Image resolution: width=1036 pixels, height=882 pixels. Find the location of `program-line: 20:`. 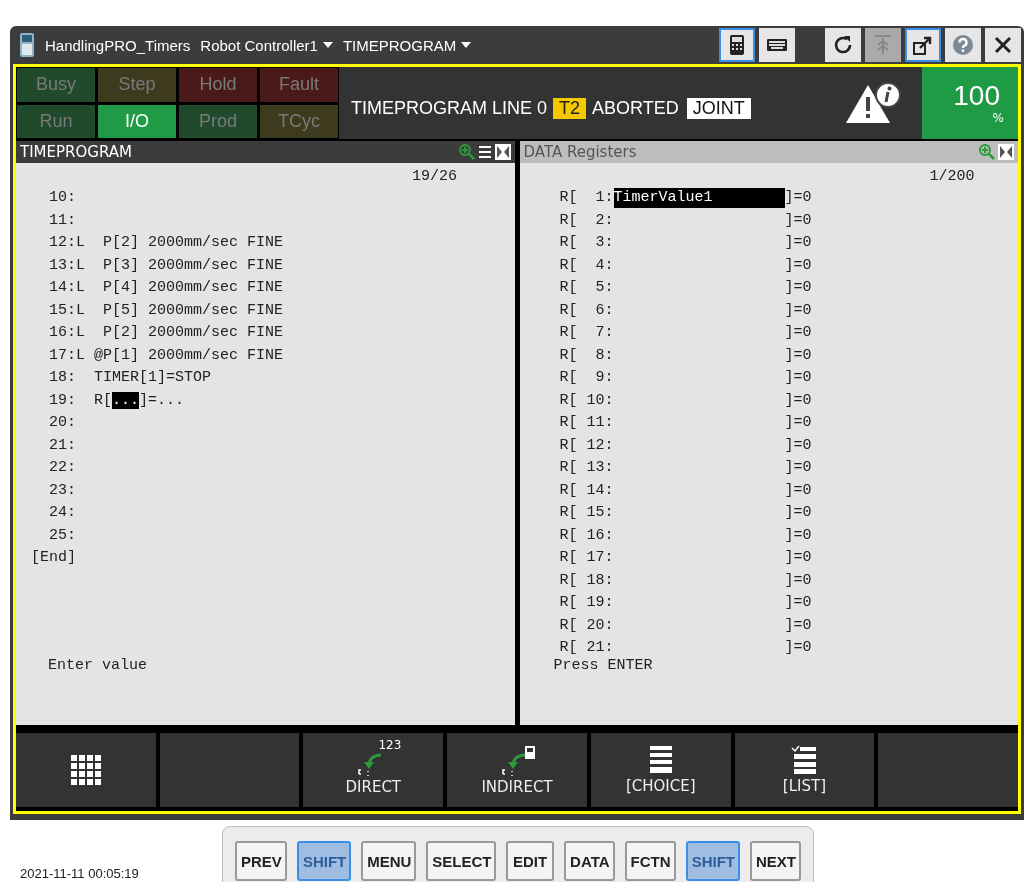

program-line: 20: is located at coordinates (62, 422).